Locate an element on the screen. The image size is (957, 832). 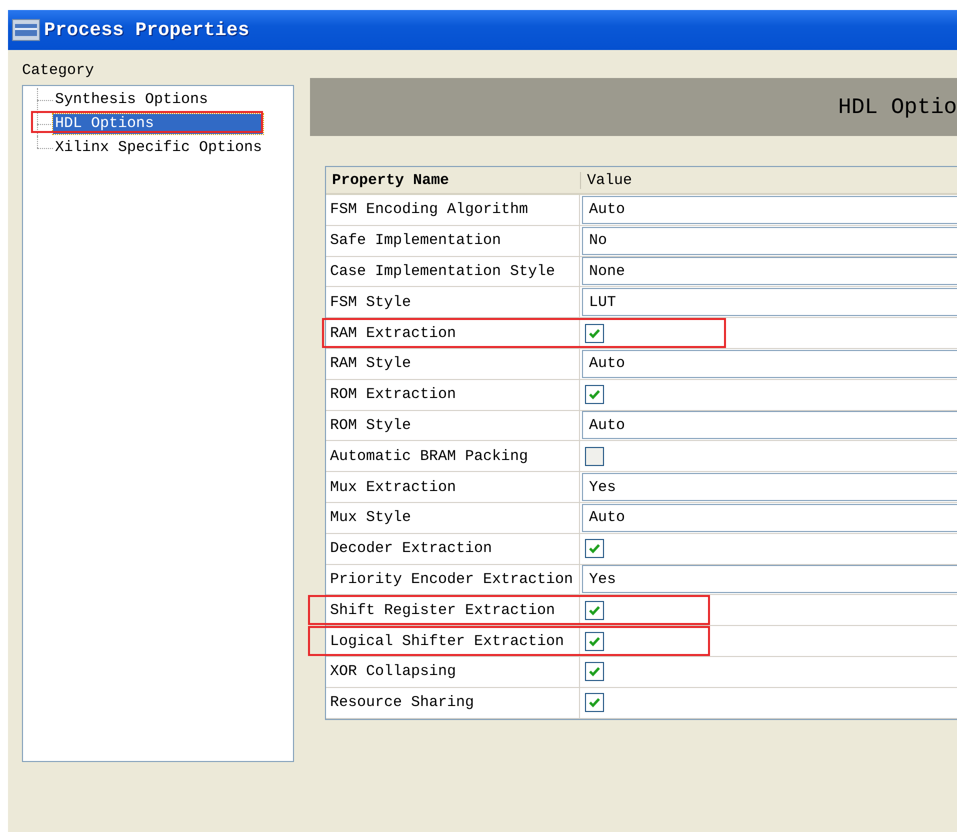
property-name: FSM Style is located at coordinates (453, 302).